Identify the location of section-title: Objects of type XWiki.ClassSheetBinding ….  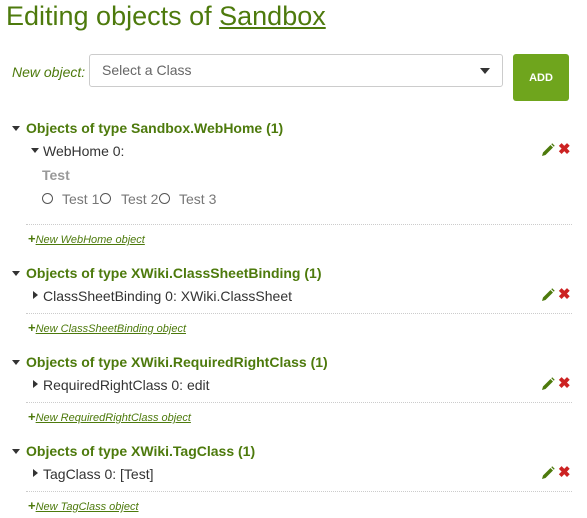
(174, 273).